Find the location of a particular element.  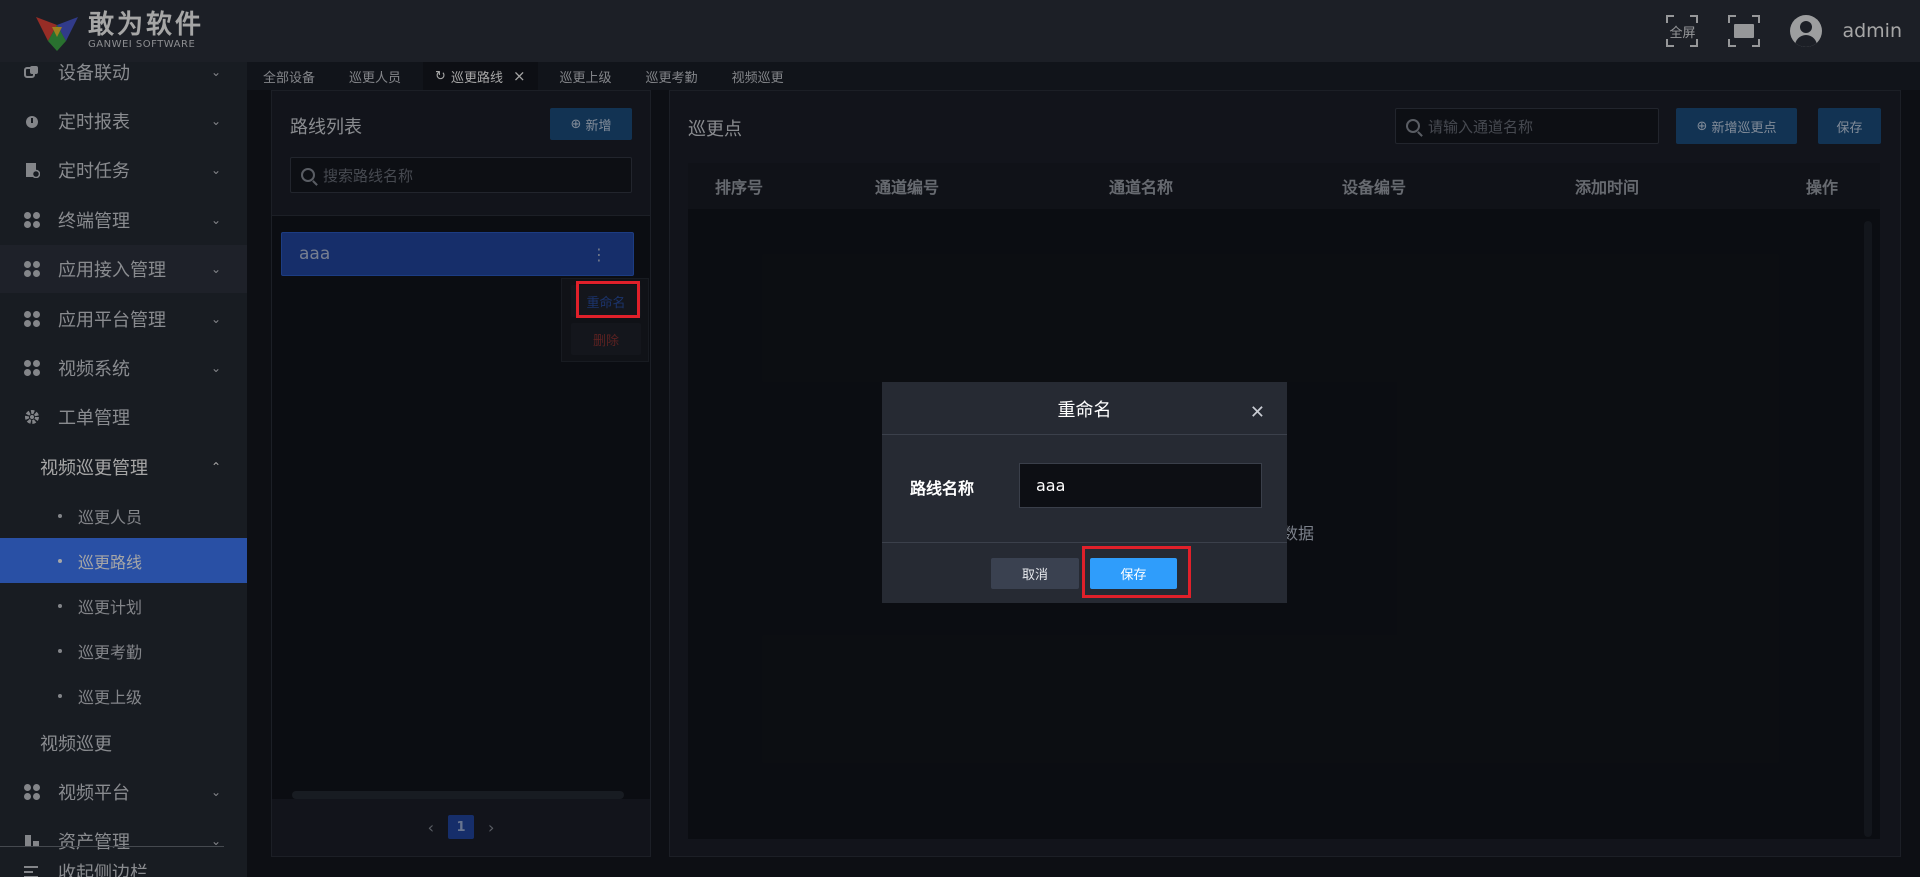

route-name-label: 路线名称 is located at coordinates (942, 488).